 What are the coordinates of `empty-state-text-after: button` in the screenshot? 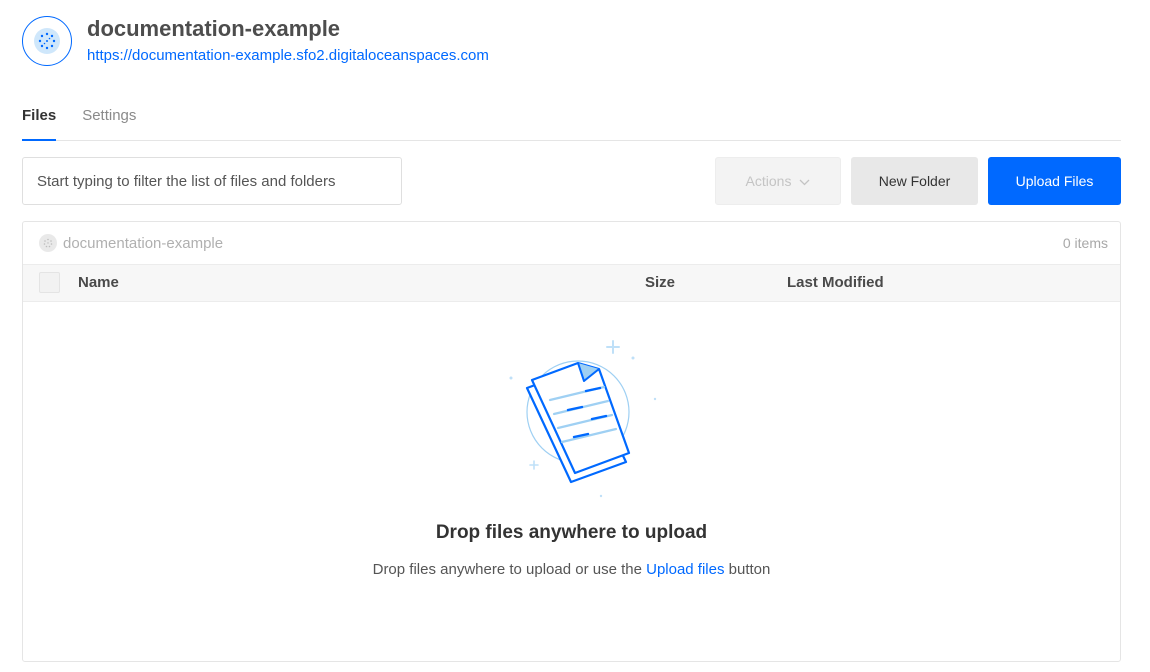 It's located at (747, 569).